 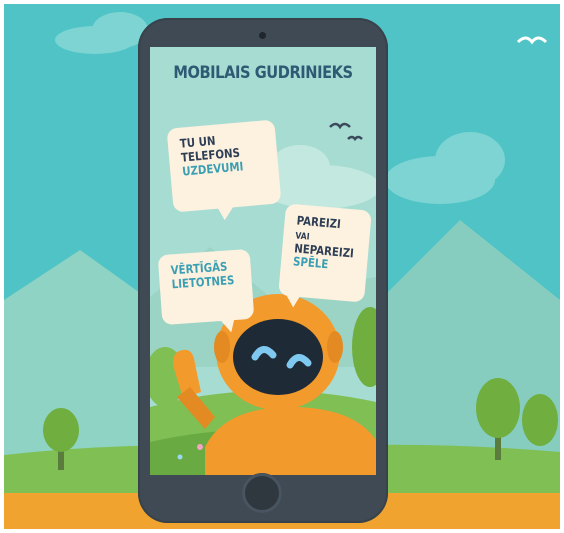 What do you see at coordinates (263, 73) in the screenshot?
I see `app-title: MOBILAIS GUDRINIEKS` at bounding box center [263, 73].